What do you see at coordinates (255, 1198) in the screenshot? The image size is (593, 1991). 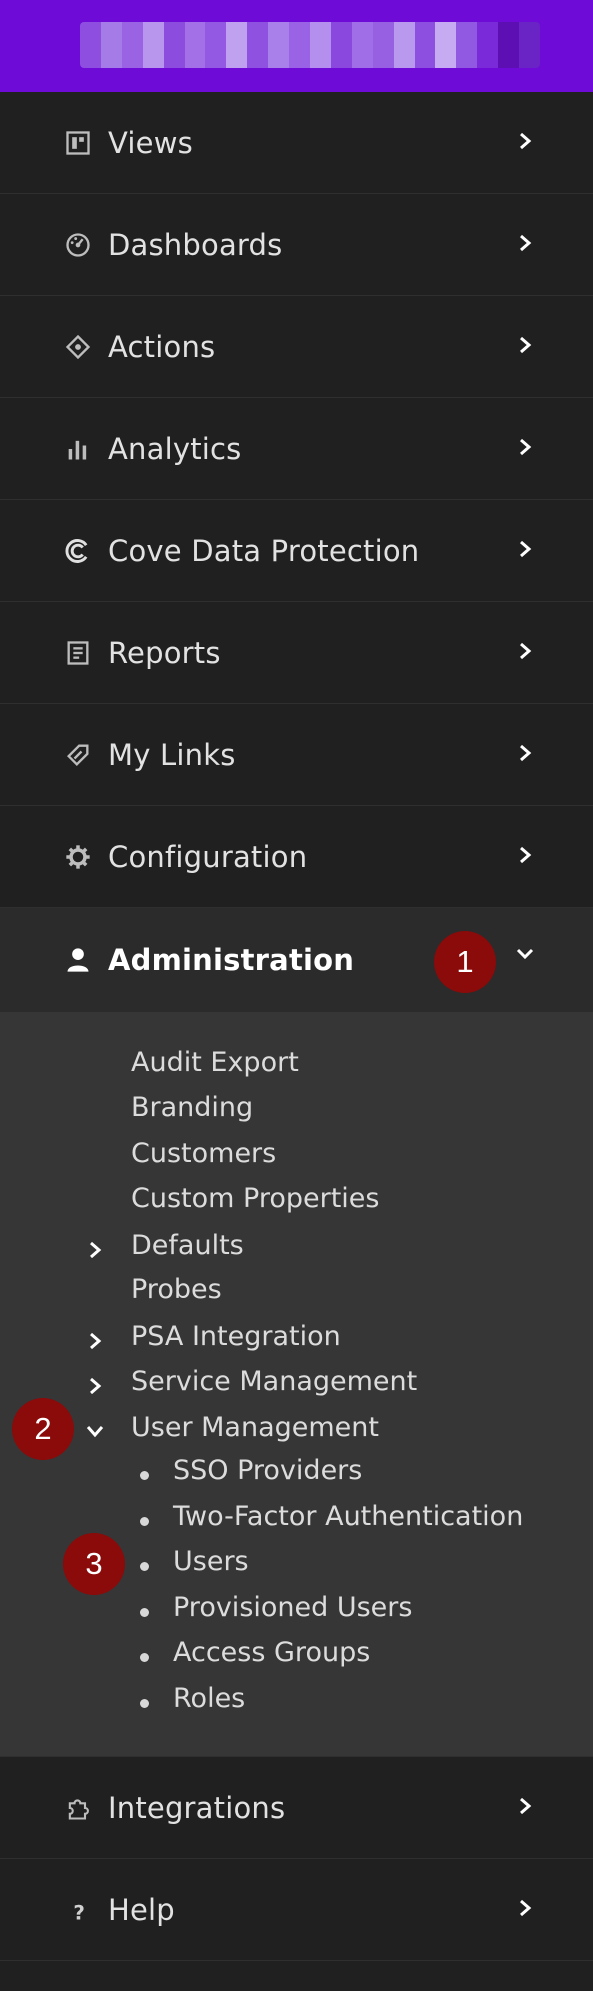 I see `submenu-item-custom-properties: Custom Properties` at bounding box center [255, 1198].